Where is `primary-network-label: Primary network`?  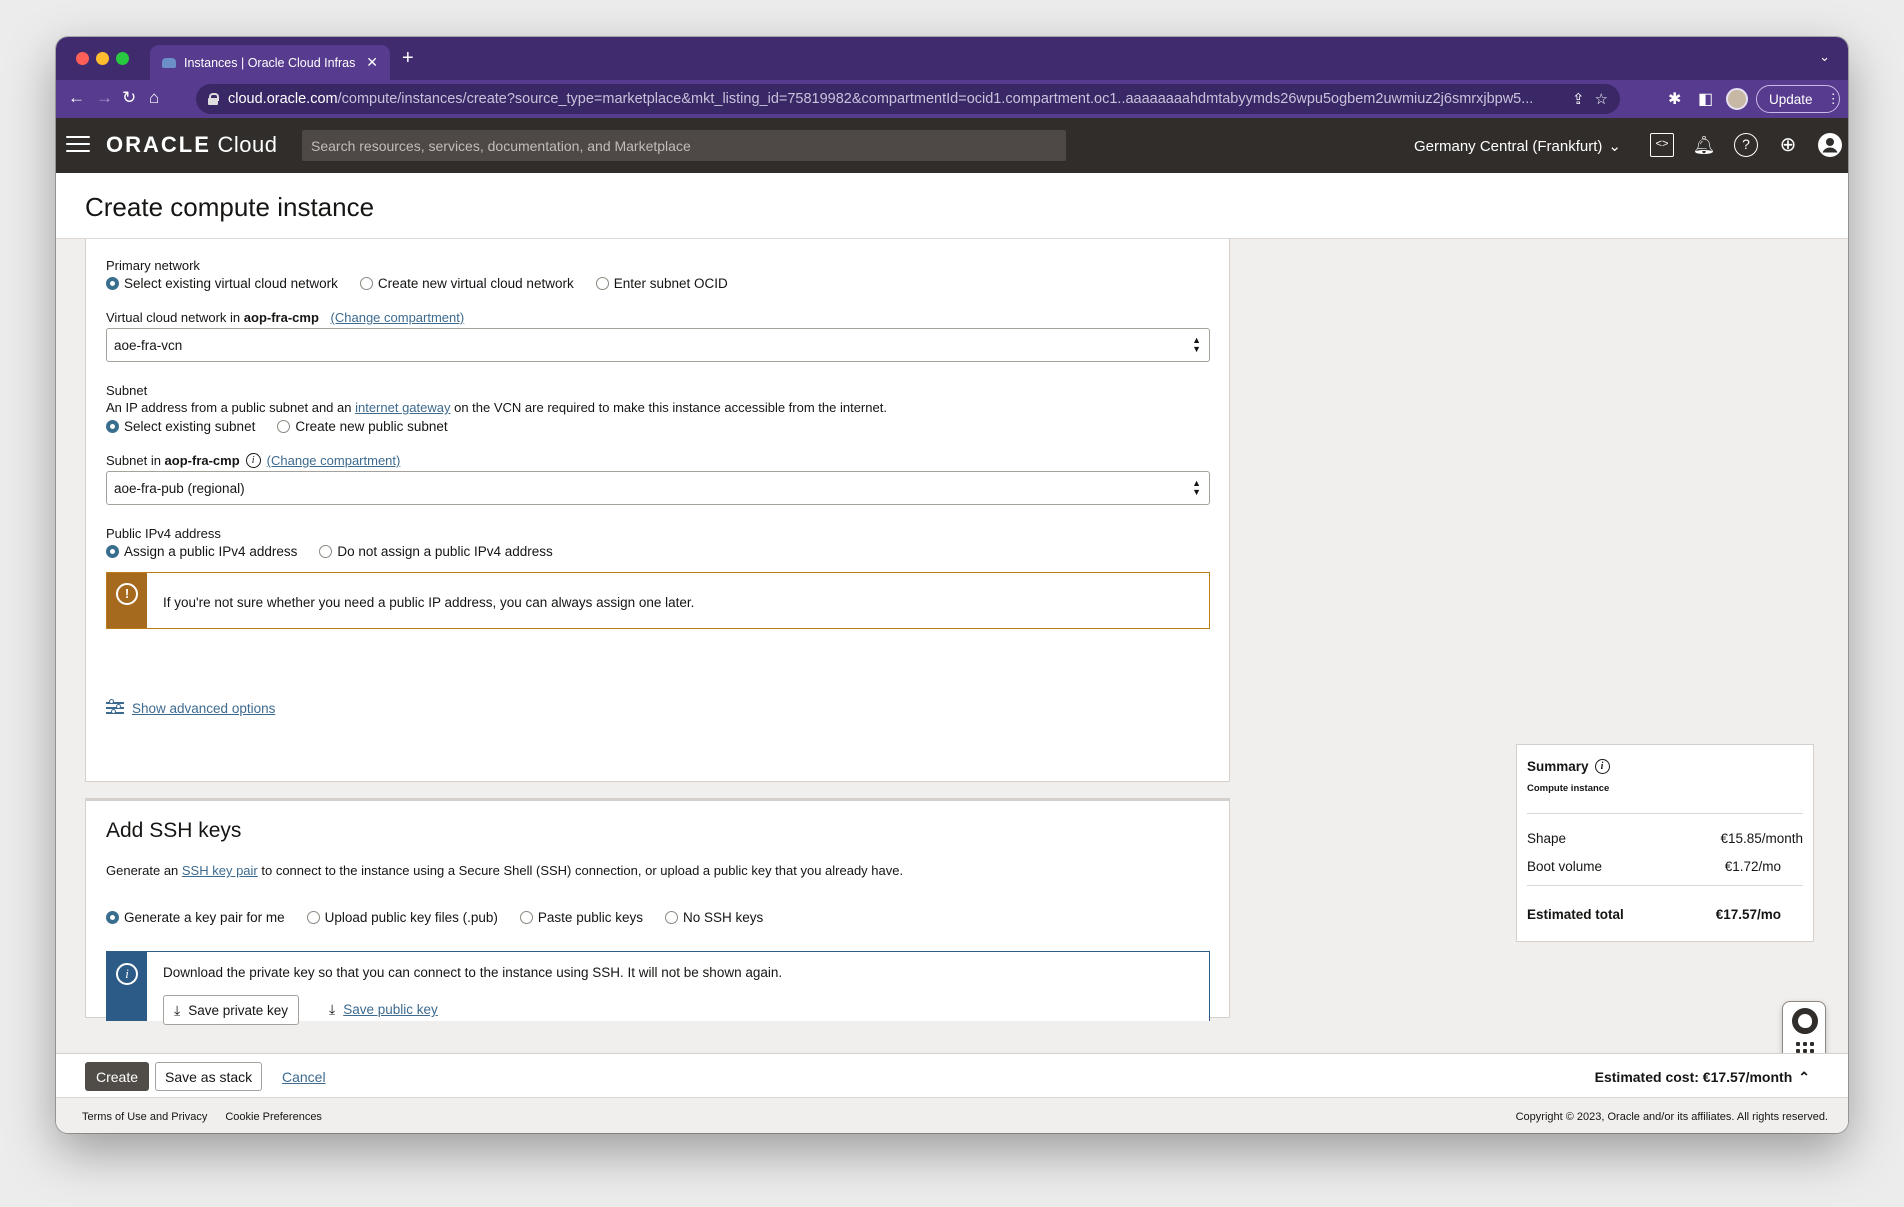
primary-network-label: Primary network is located at coordinates (153, 265).